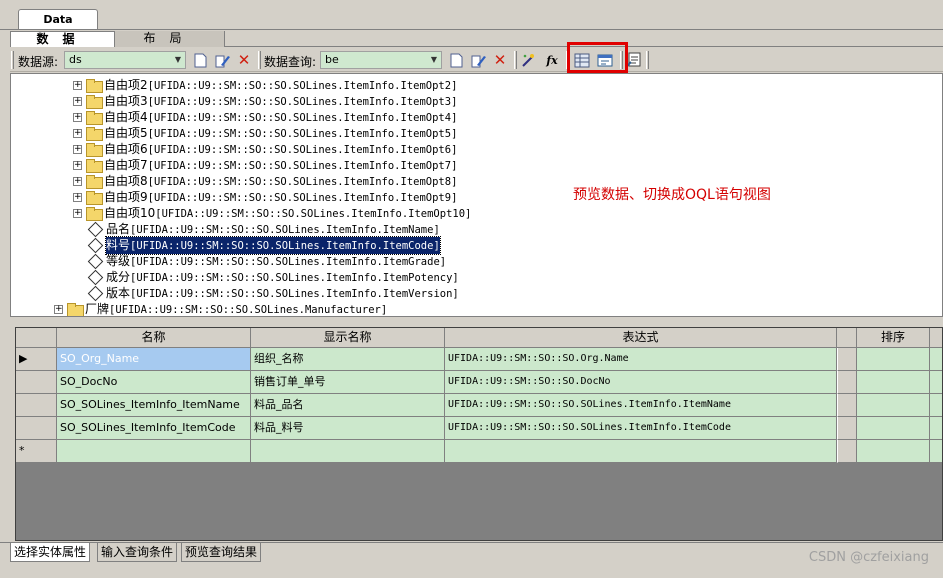 Image resolution: width=943 pixels, height=578 pixels. I want to click on column-header-name: 名称, so click(154, 338).